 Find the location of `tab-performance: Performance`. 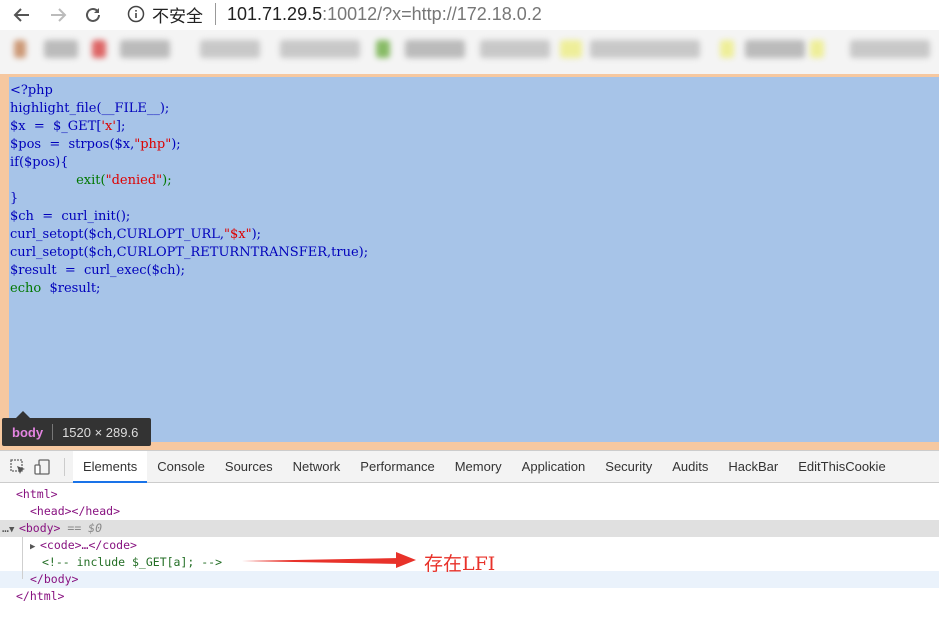

tab-performance: Performance is located at coordinates (397, 467).